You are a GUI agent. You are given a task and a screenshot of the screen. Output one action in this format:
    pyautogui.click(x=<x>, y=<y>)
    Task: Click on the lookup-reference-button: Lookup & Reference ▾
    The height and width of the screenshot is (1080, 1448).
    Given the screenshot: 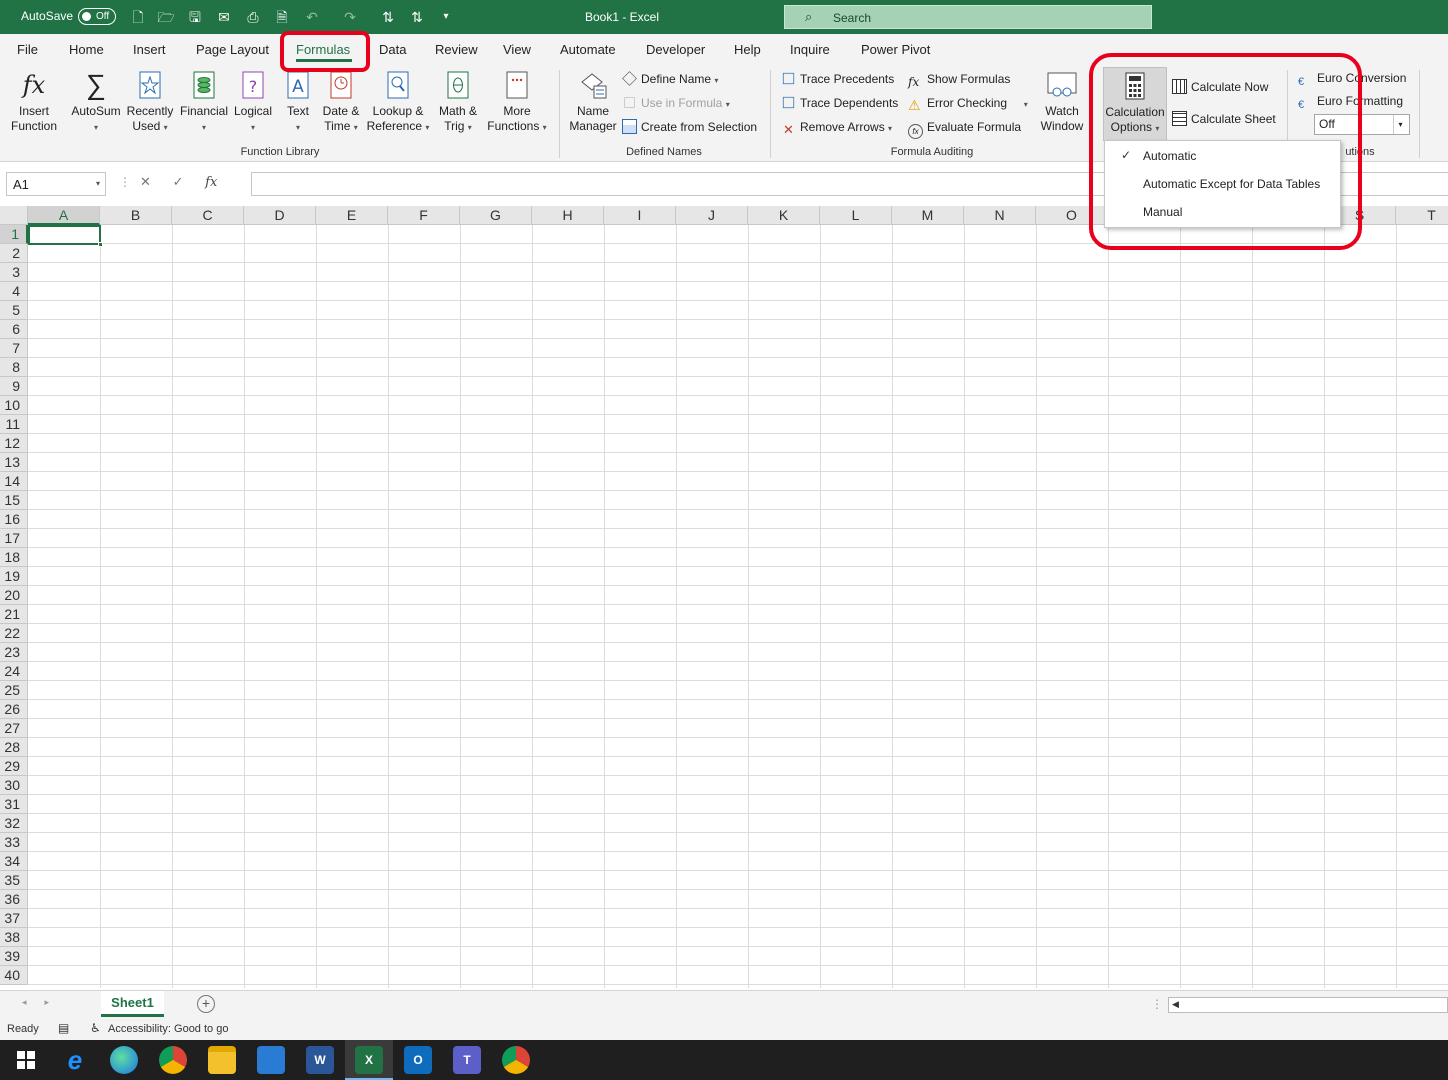 What is the action you would take?
    pyautogui.click(x=398, y=102)
    